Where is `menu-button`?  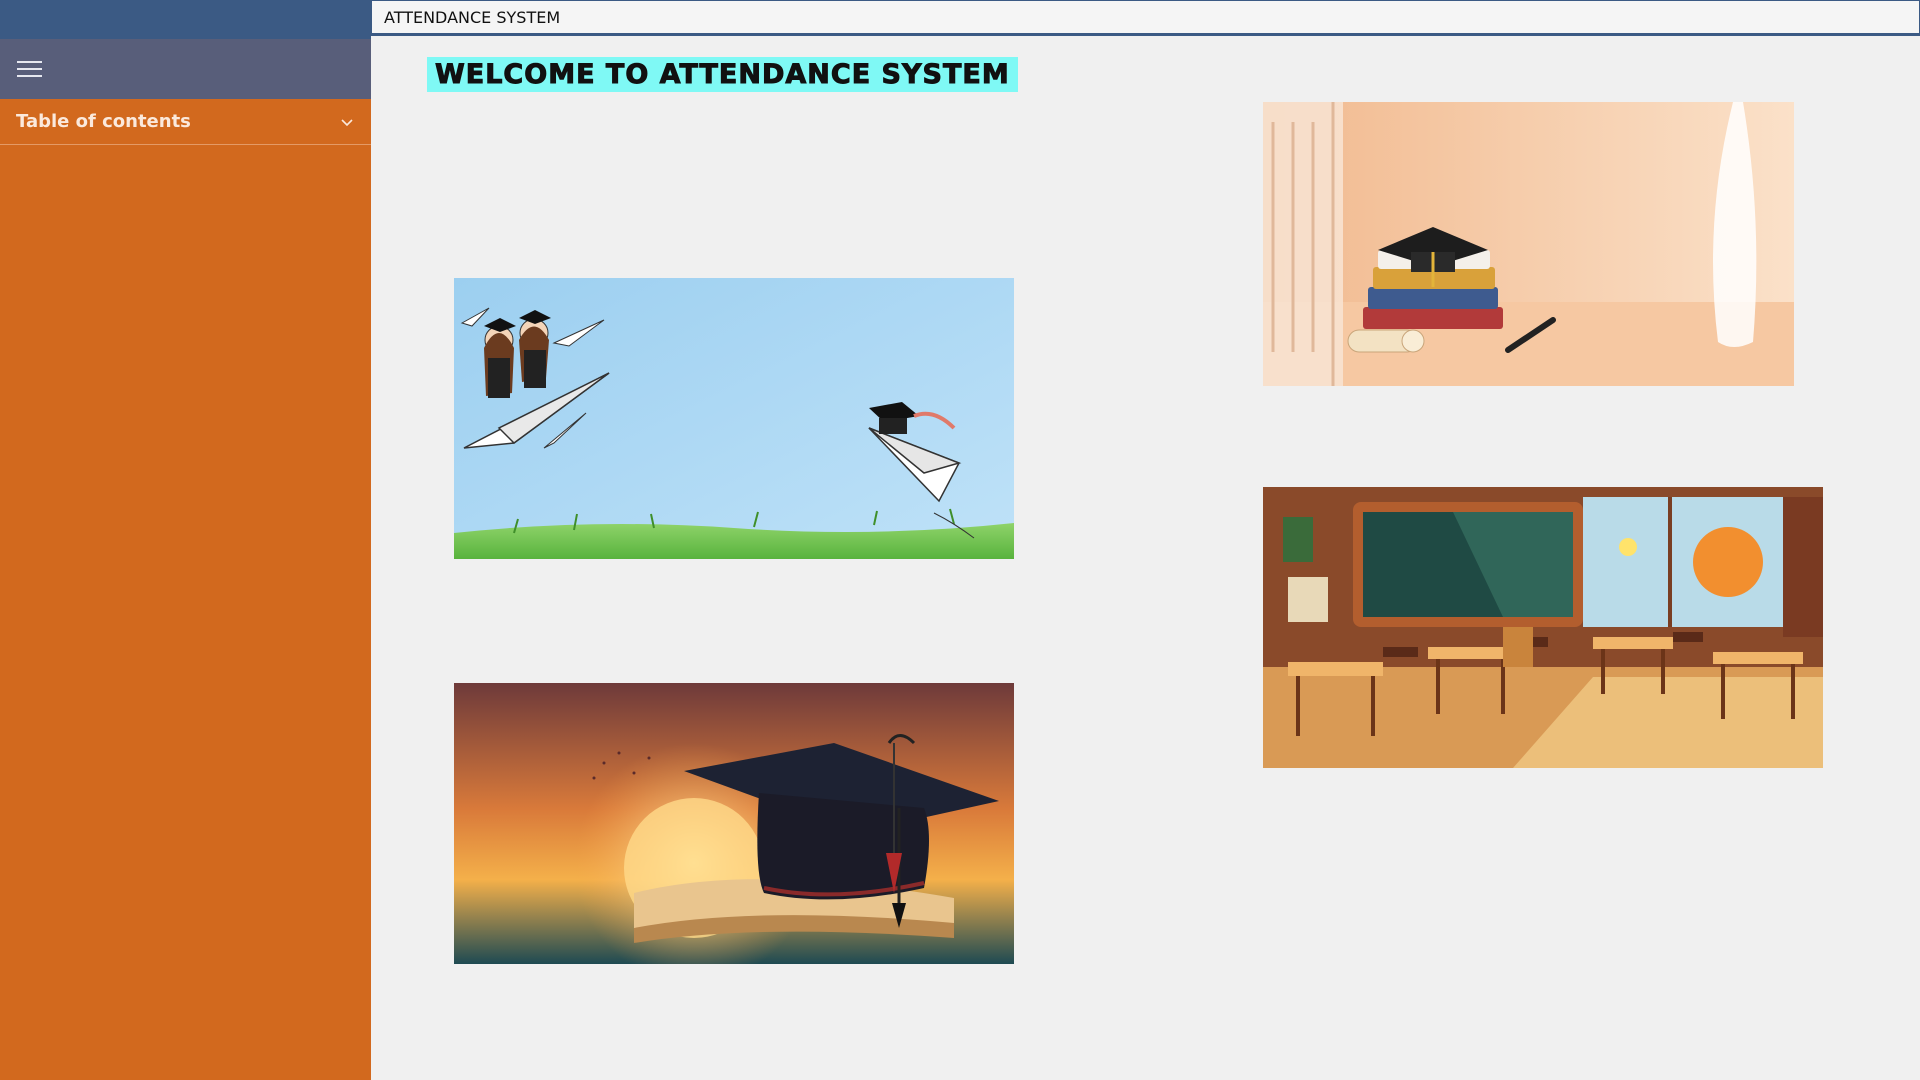 menu-button is located at coordinates (185, 69).